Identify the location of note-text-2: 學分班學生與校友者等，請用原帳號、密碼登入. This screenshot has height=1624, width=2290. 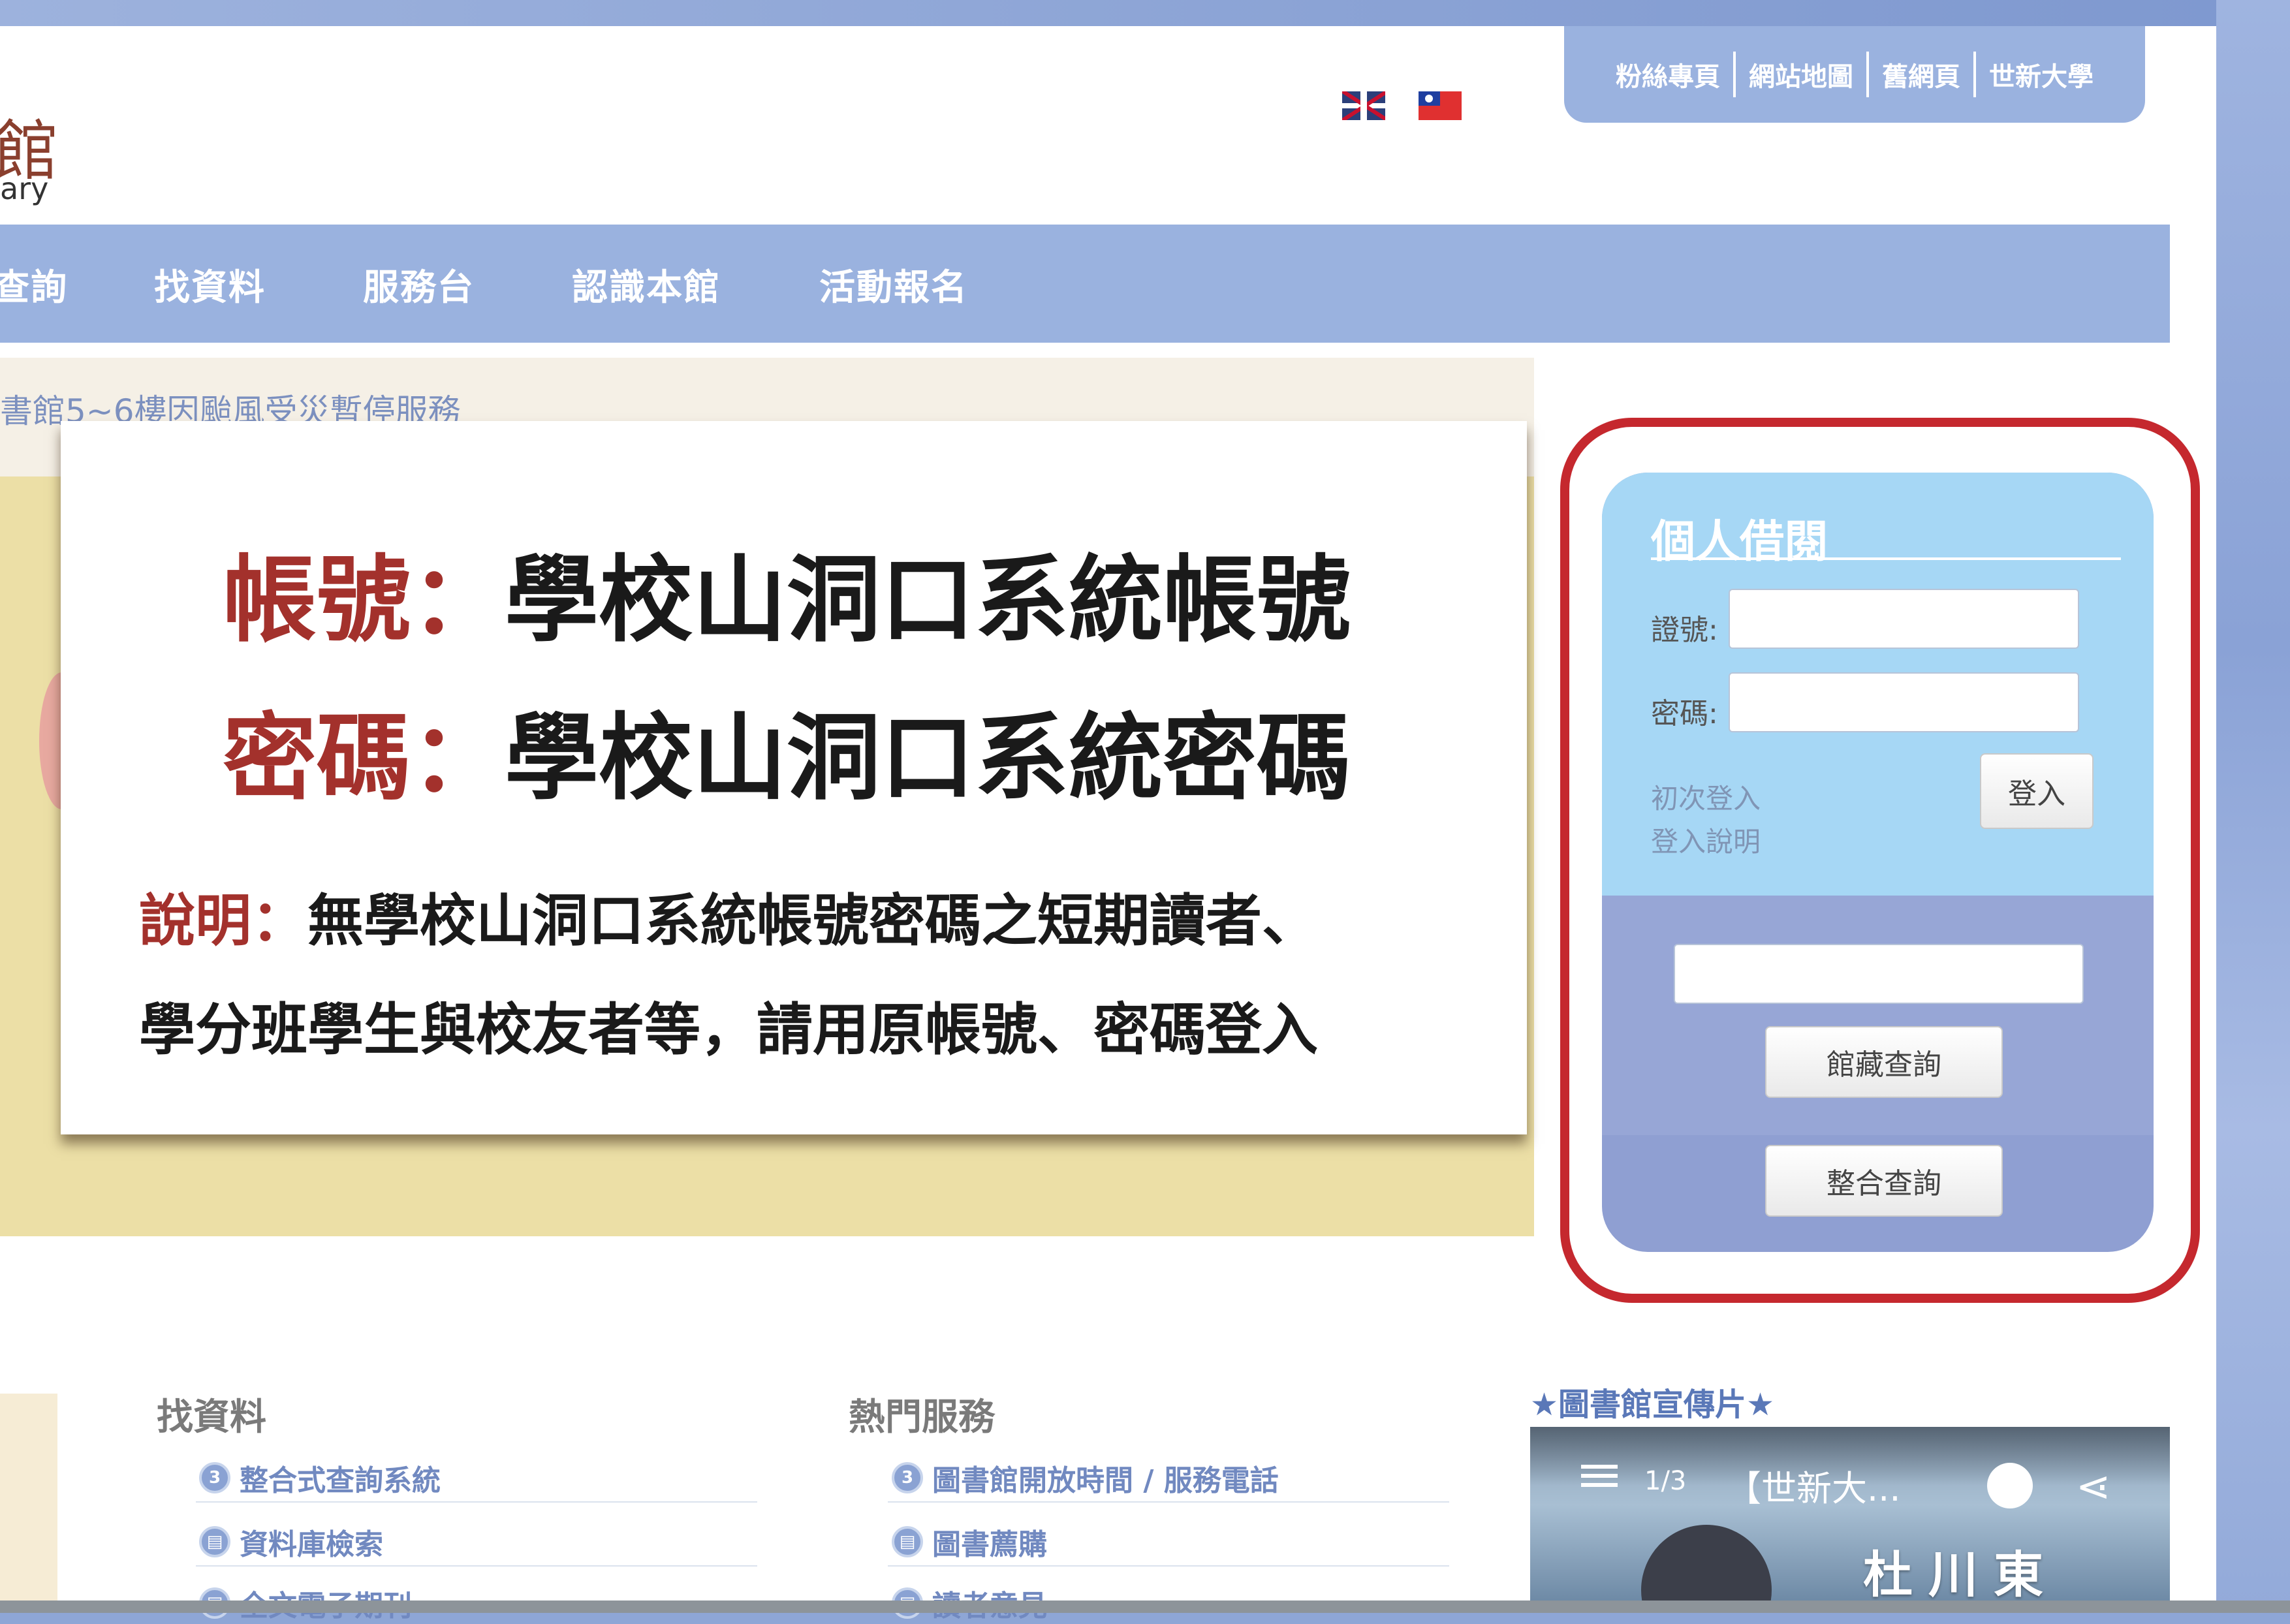
(728, 1030).